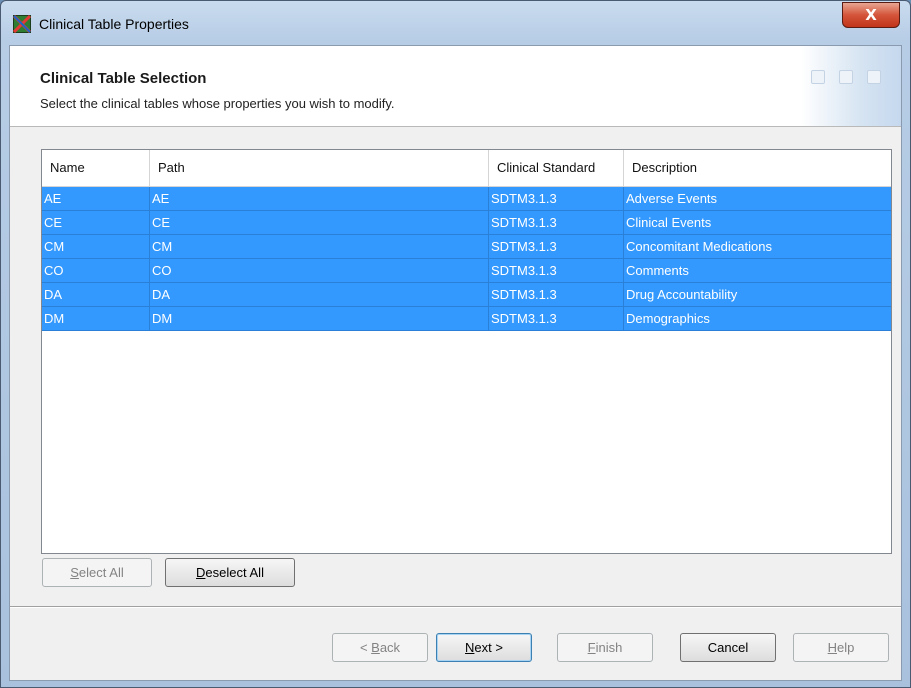  What do you see at coordinates (319, 223) in the screenshot?
I see `cell-path: CE` at bounding box center [319, 223].